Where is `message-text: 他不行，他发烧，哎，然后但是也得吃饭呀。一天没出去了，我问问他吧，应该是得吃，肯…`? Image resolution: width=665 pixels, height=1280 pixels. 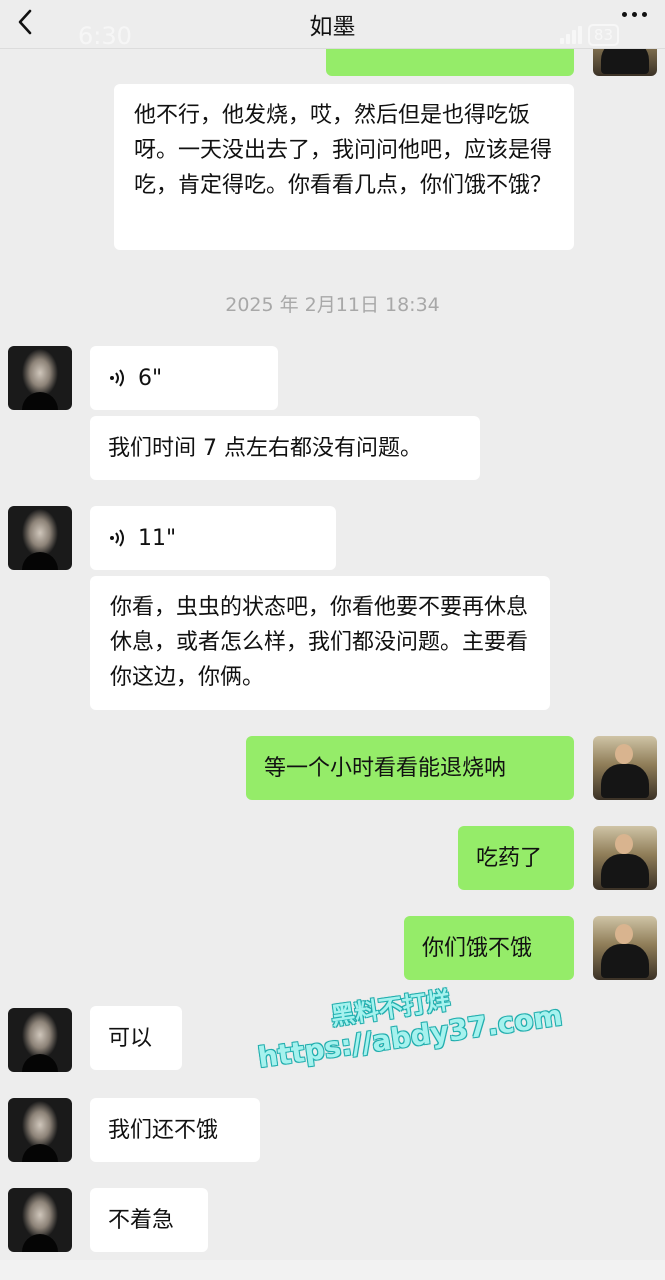
message-text: 他不行，他发烧，哎，然后但是也得吃饭呀。一天没出去了，我问问他吧，应该是得吃，肯… is located at coordinates (343, 150).